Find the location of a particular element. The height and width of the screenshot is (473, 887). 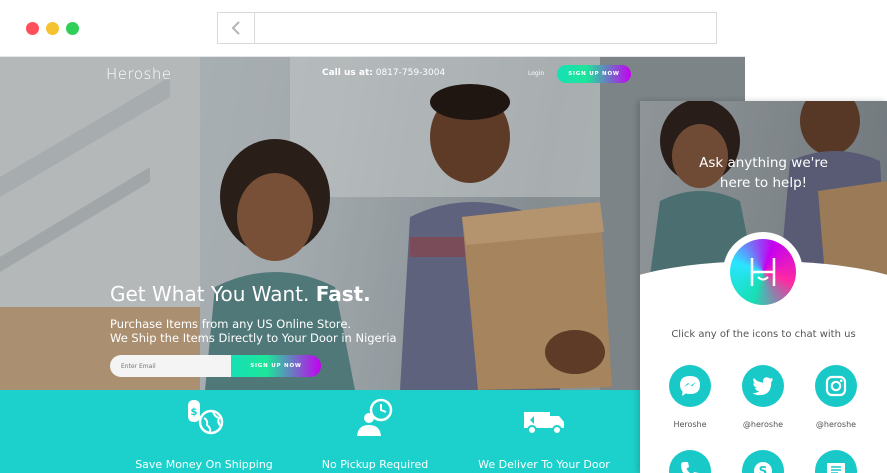

twitter-button is located at coordinates (763, 386).